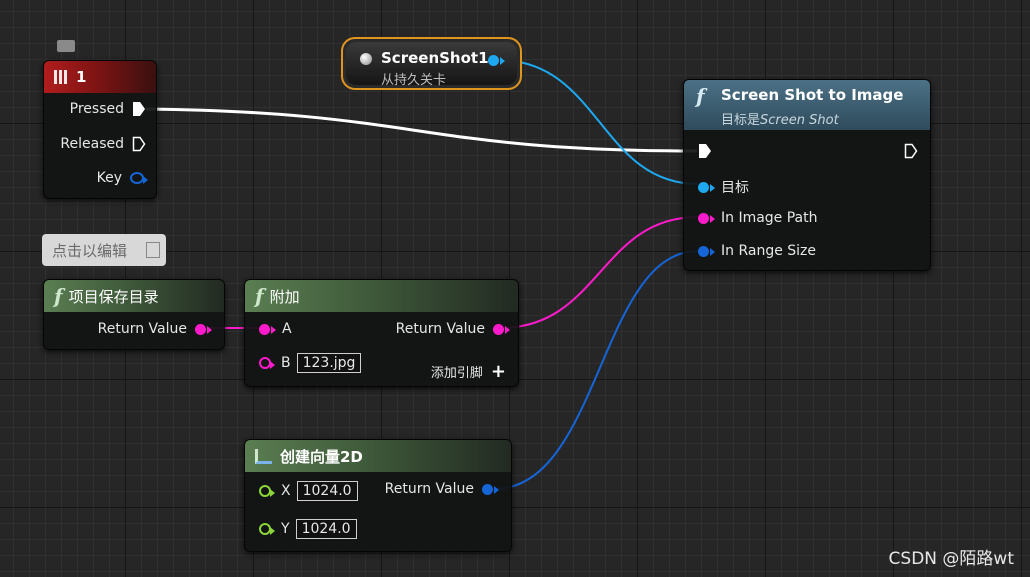 The width and height of the screenshot is (1030, 577). Describe the element at coordinates (421, 130) in the screenshot. I see `exec-wire` at that location.